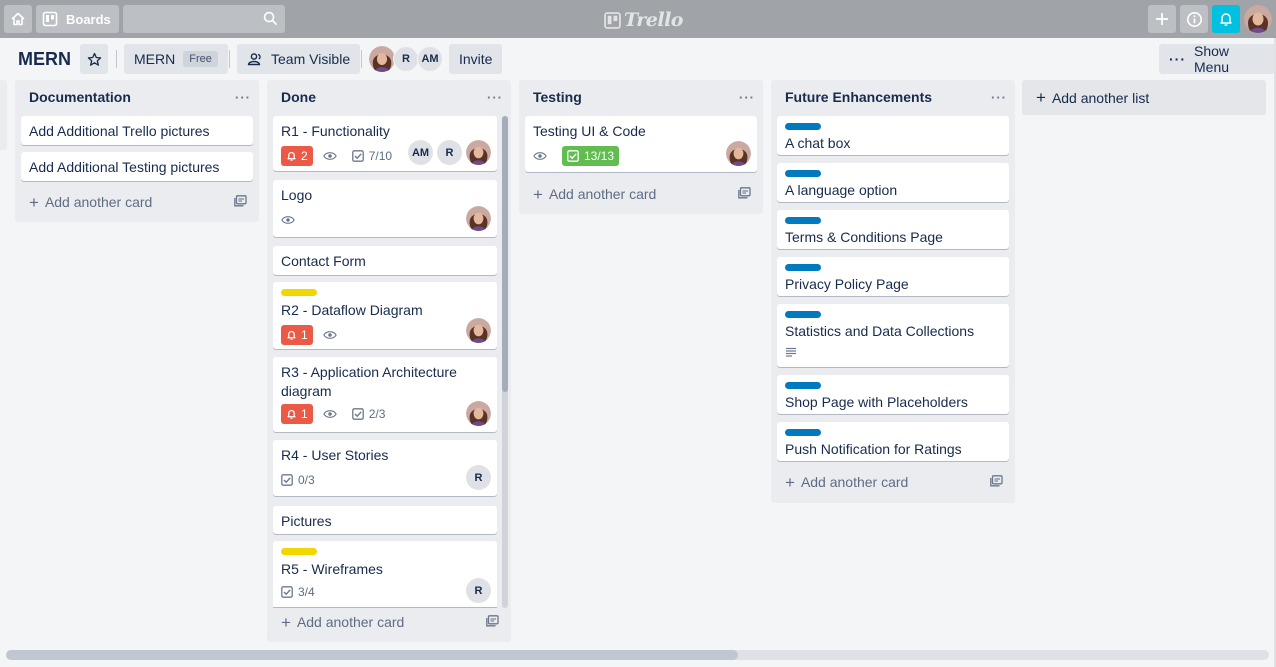 The width and height of the screenshot is (1276, 667). What do you see at coordinates (137, 97) in the screenshot?
I see `list-header: Documentation ···` at bounding box center [137, 97].